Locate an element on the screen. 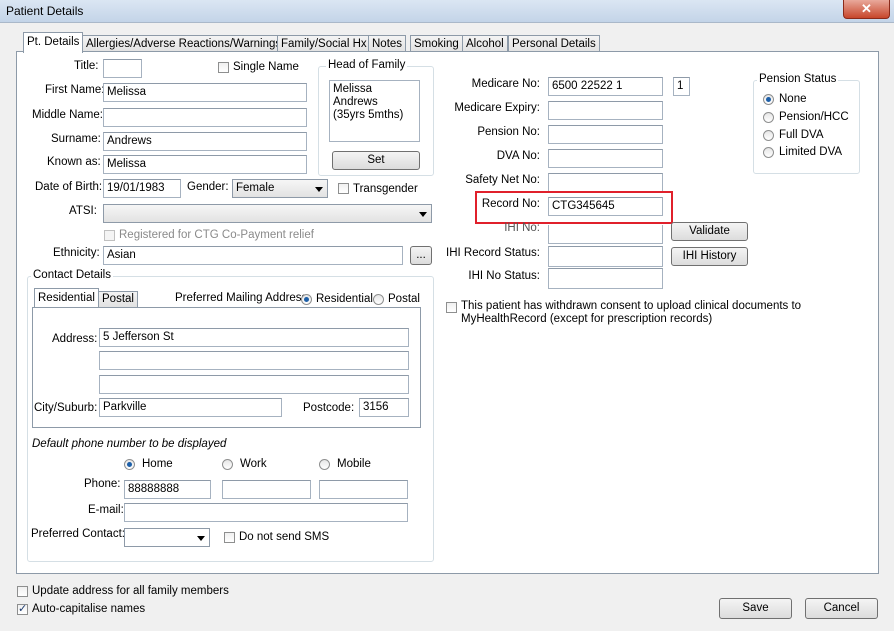 The image size is (894, 631). tab-family-social: Family/Social Hx is located at coordinates (324, 43).